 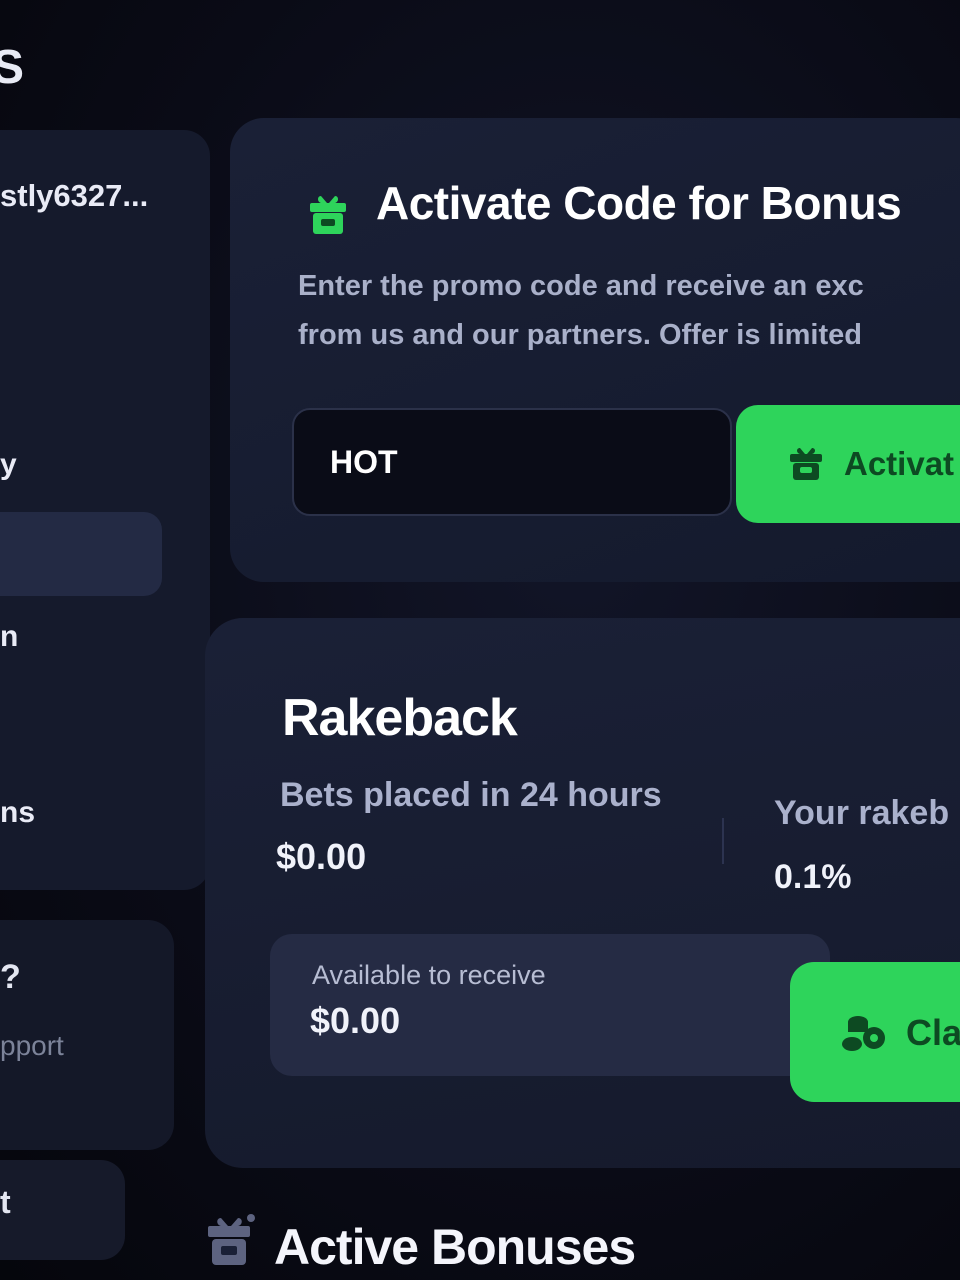 What do you see at coordinates (581, 286) in the screenshot?
I see `promo-description-line-1: Enter the promo code and receive an exc` at bounding box center [581, 286].